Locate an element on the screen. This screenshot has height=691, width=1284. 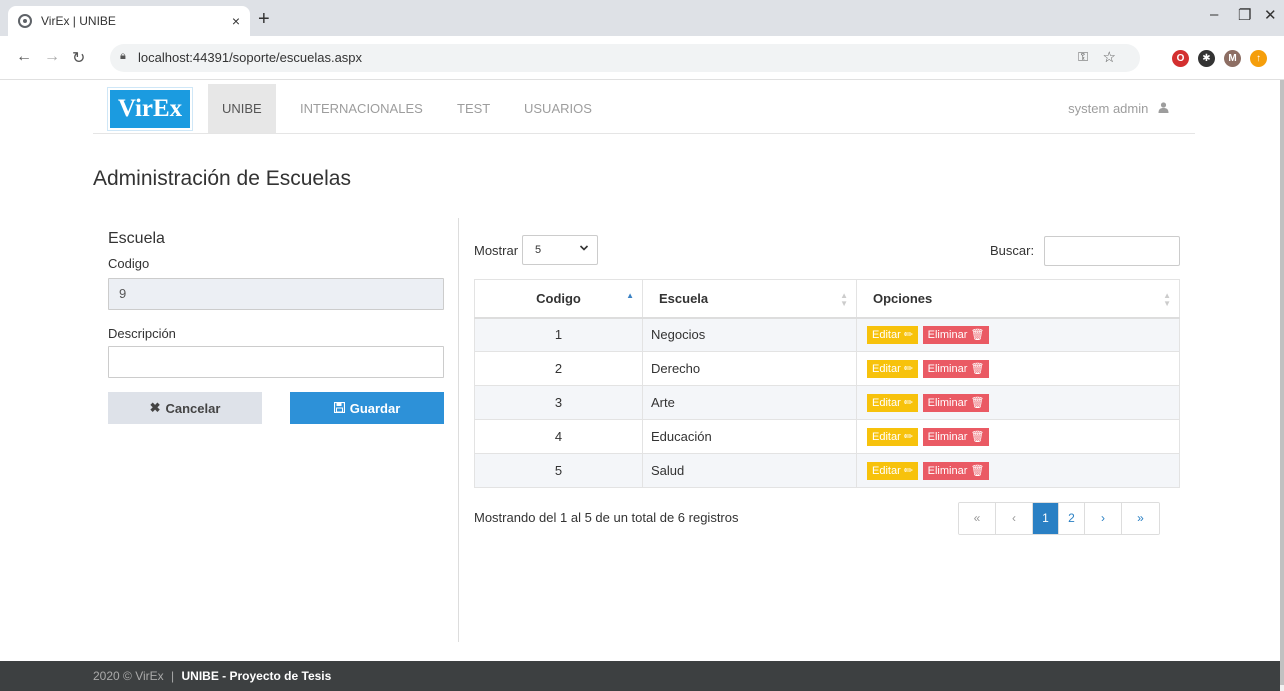
browser-tab-strip: VirEx | UNIBE × + – ❐ ✕ is located at coordinates (642, 18).